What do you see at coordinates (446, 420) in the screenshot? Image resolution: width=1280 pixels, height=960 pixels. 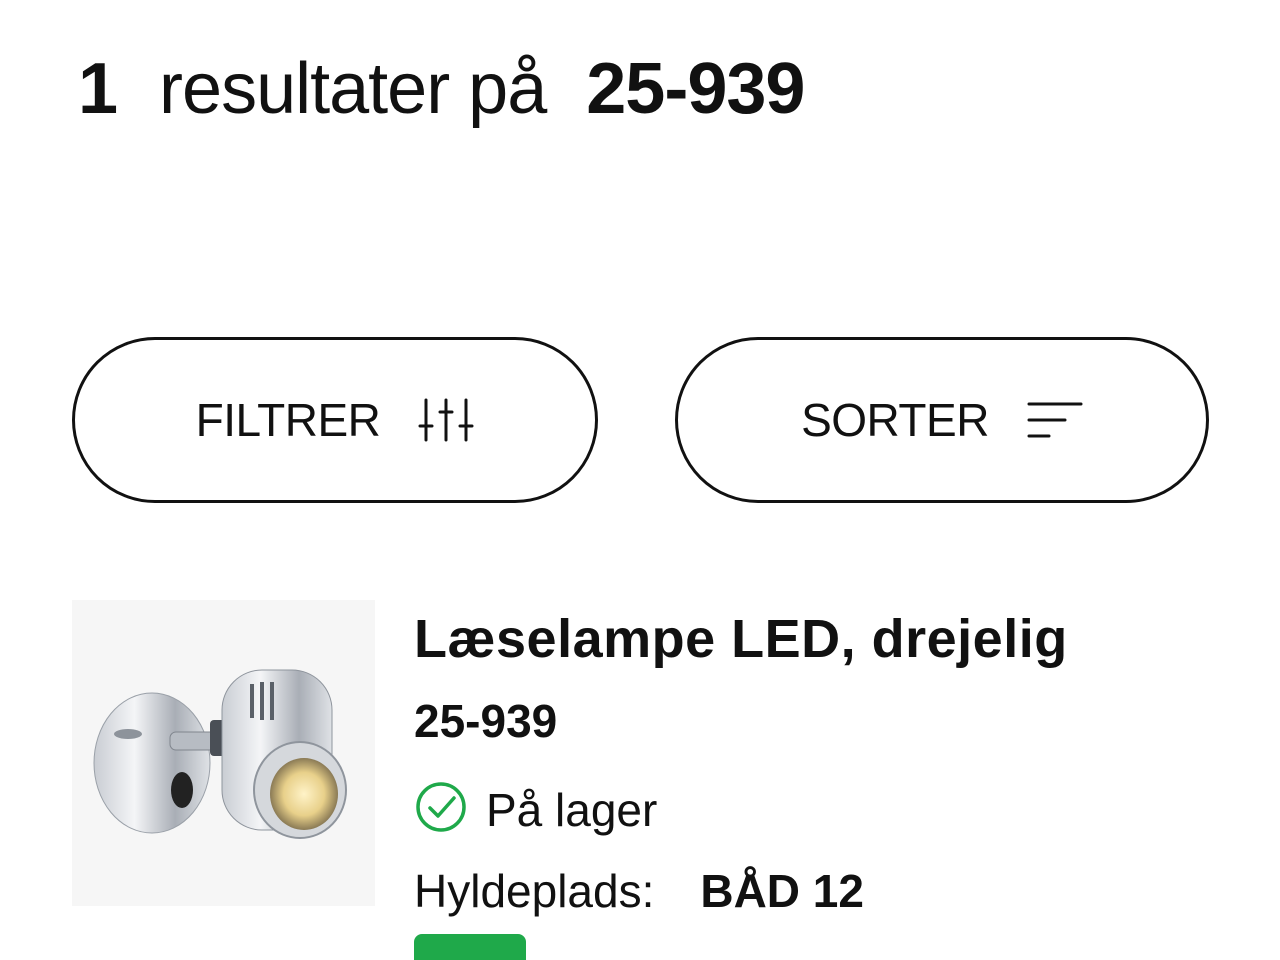 I see `sliders-icon` at bounding box center [446, 420].